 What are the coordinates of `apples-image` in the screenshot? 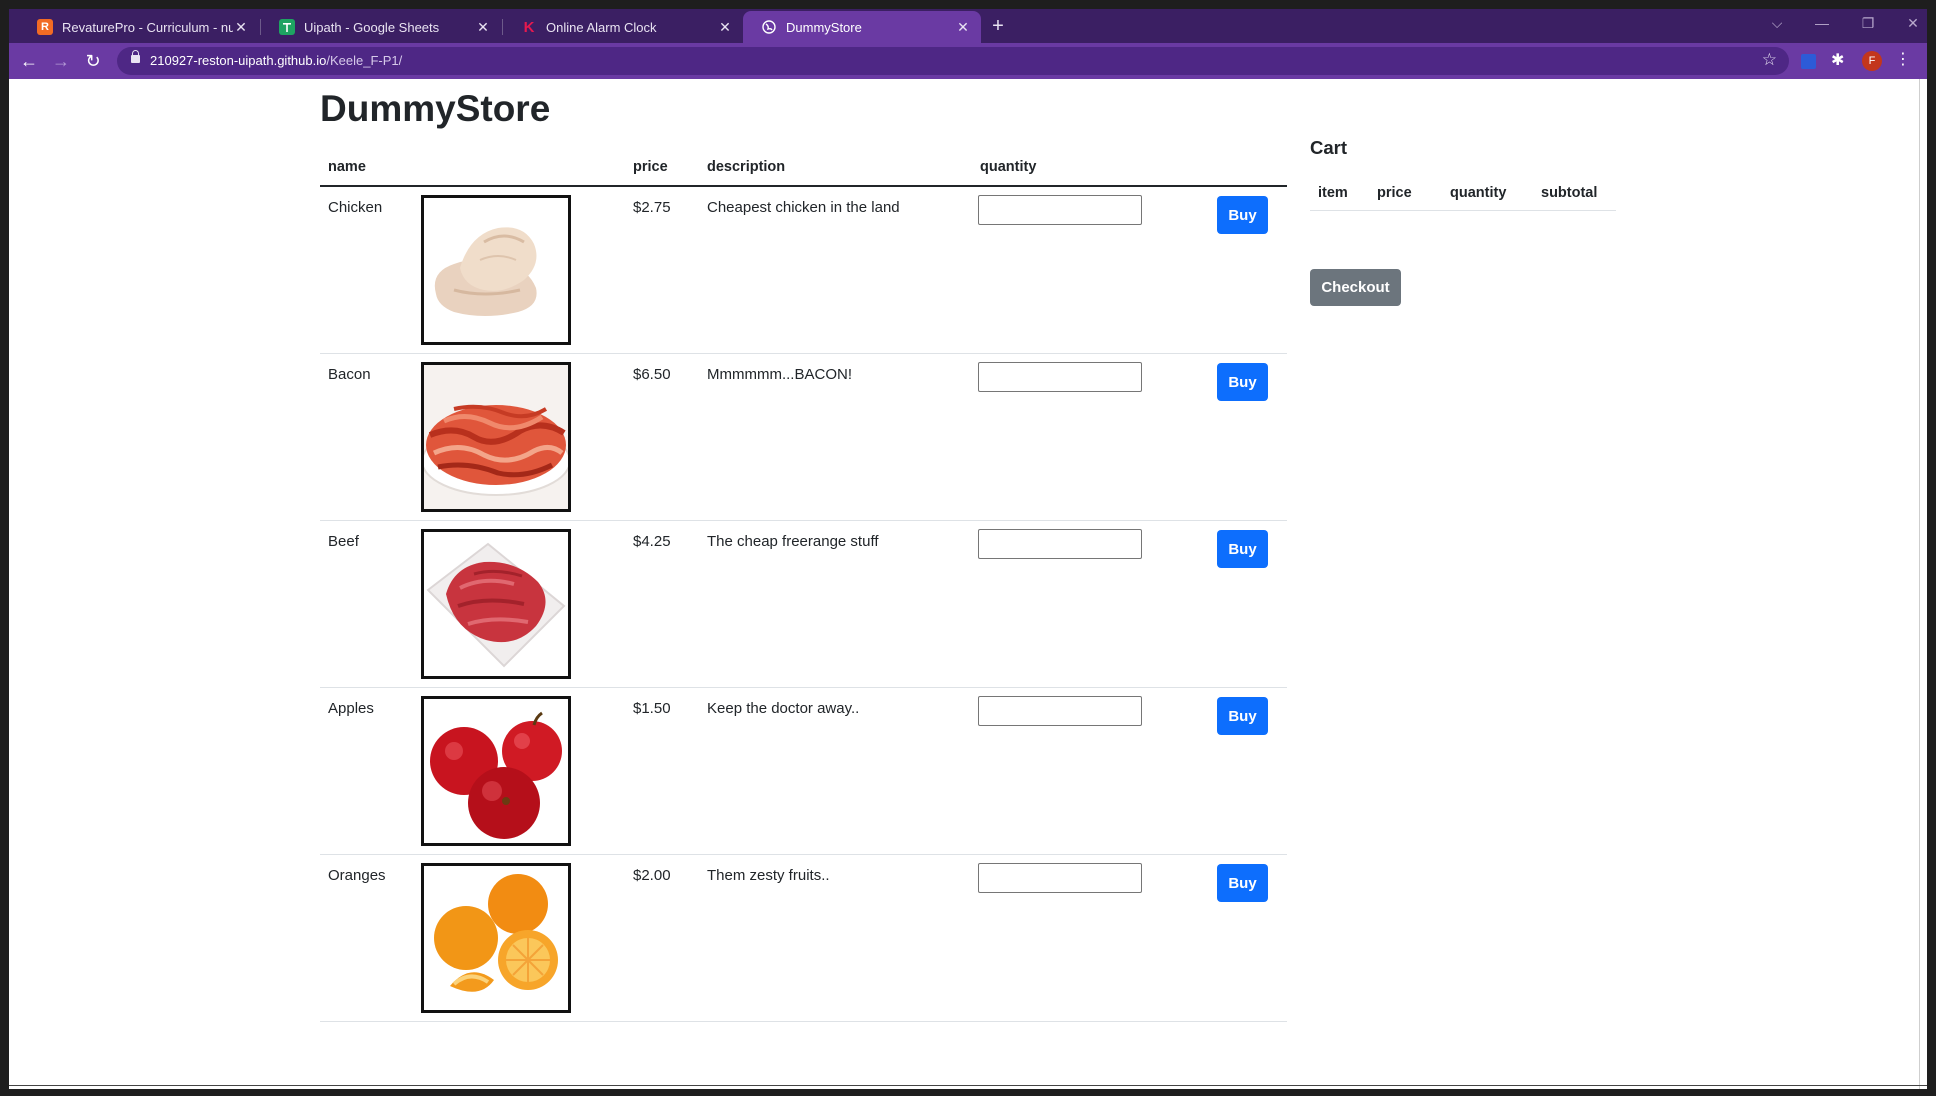 It's located at (496, 771).